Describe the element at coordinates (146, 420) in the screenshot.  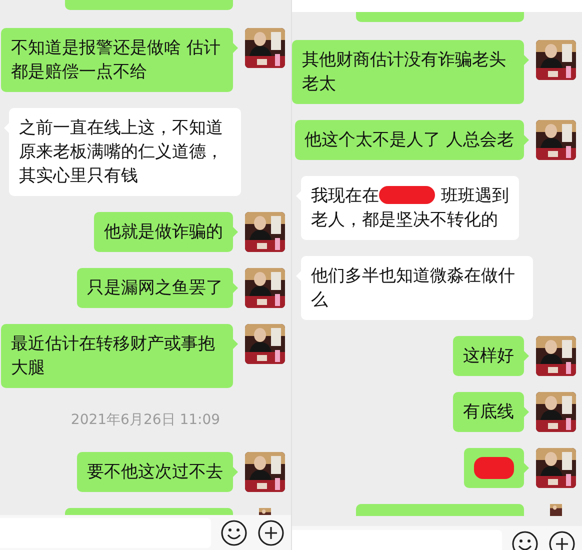
I see `timestamp: 2021年6月26日 11:09` at that location.